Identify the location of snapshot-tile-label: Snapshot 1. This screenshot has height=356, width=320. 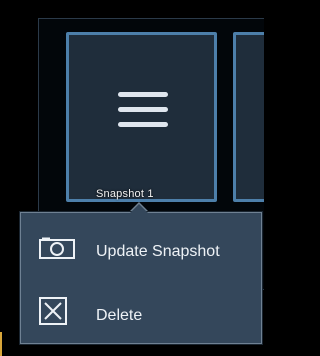
(125, 194).